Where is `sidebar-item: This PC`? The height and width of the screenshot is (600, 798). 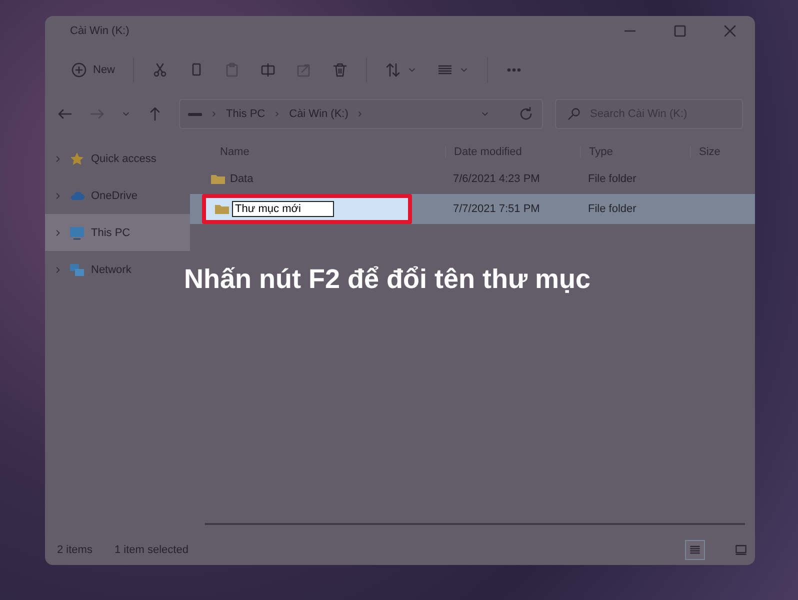
sidebar-item: This PC is located at coordinates (117, 232).